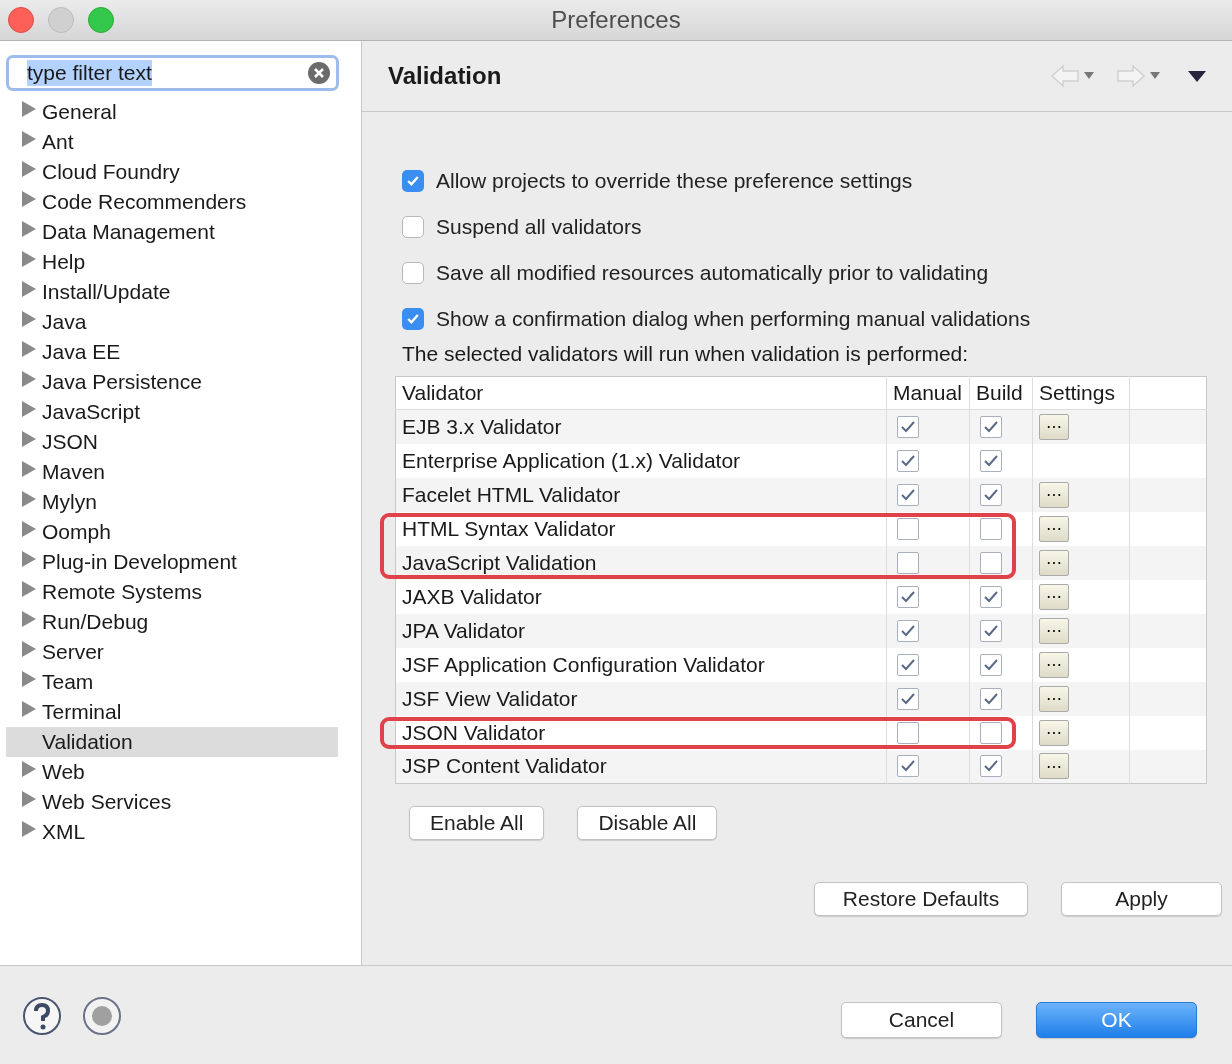  I want to click on zoom-button, so click(101, 20).